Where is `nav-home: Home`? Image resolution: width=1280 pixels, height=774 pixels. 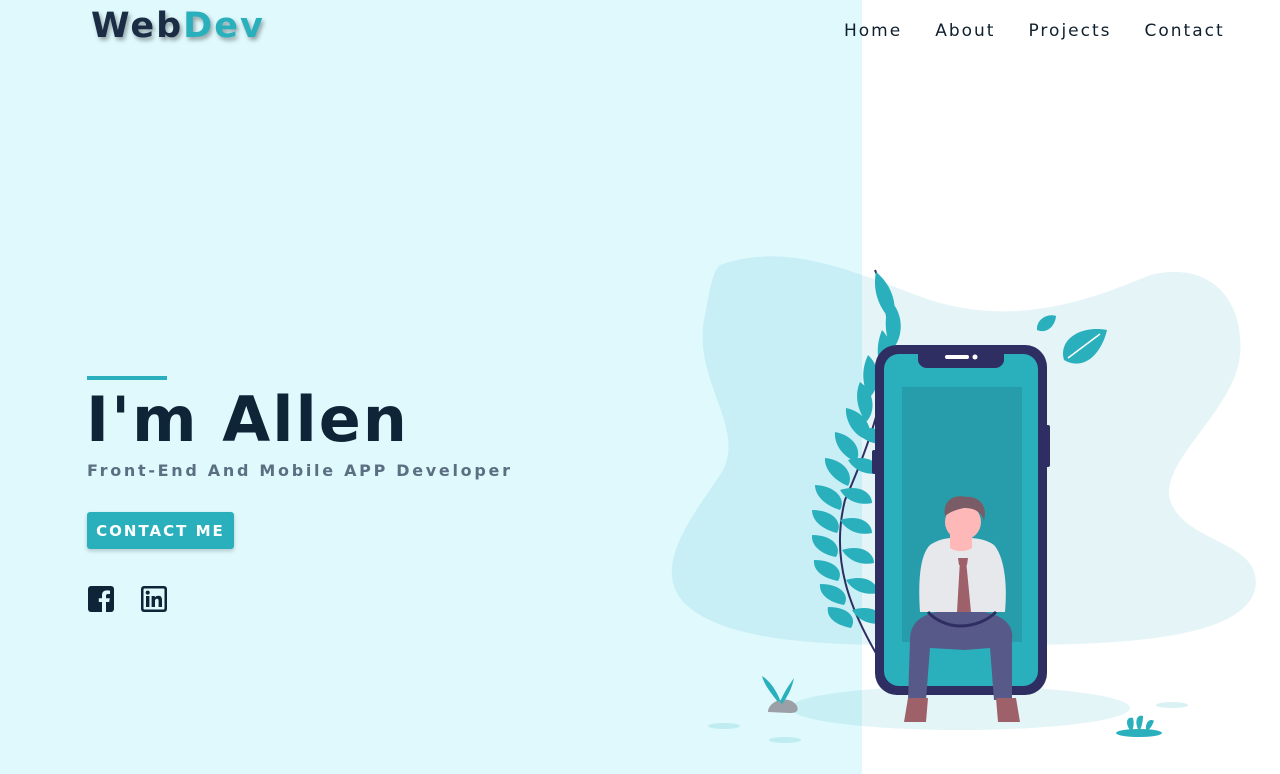
nav-home: Home is located at coordinates (873, 31).